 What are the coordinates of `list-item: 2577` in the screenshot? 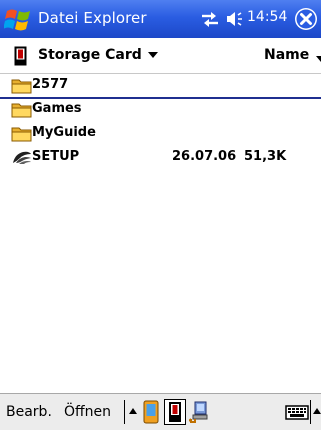 It's located at (160, 86).